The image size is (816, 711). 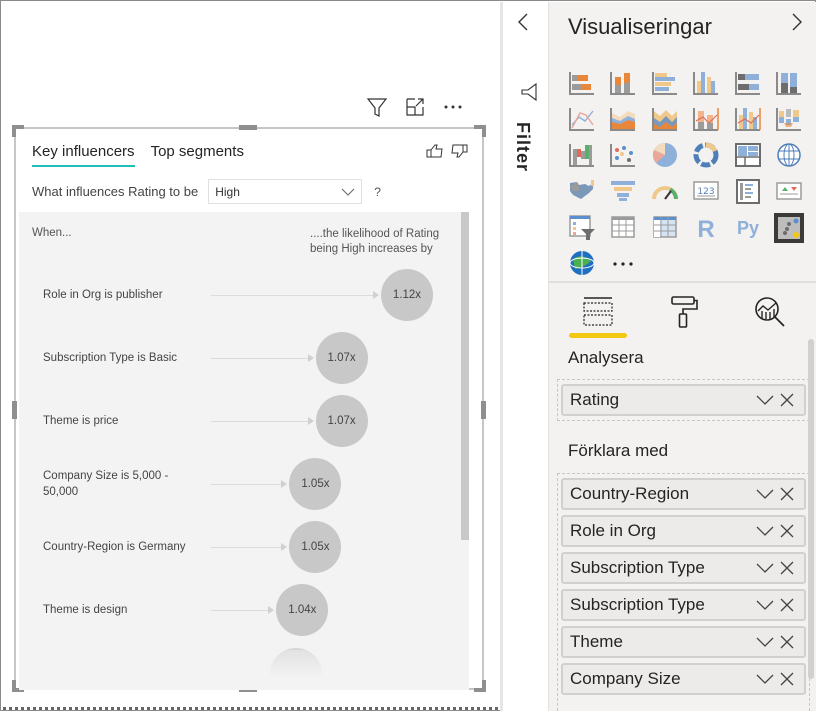 What do you see at coordinates (14, 686) in the screenshot?
I see `resize-handle-bottom-left` at bounding box center [14, 686].